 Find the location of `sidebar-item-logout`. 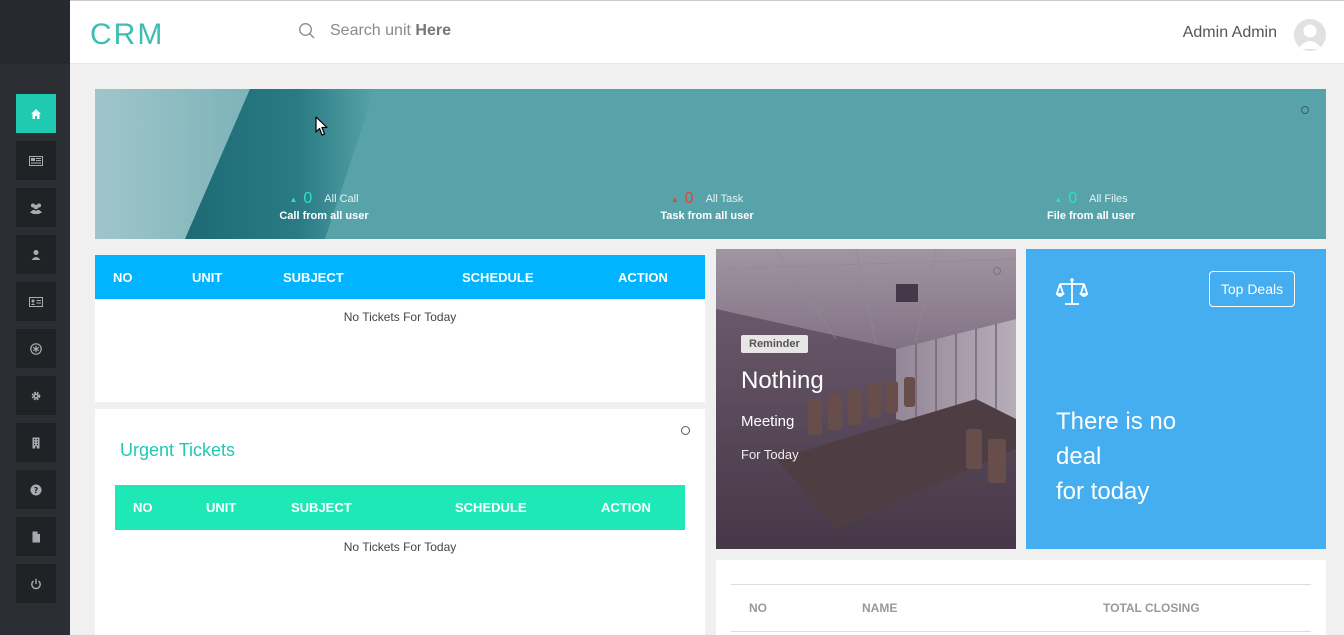

sidebar-item-logout is located at coordinates (36, 583).